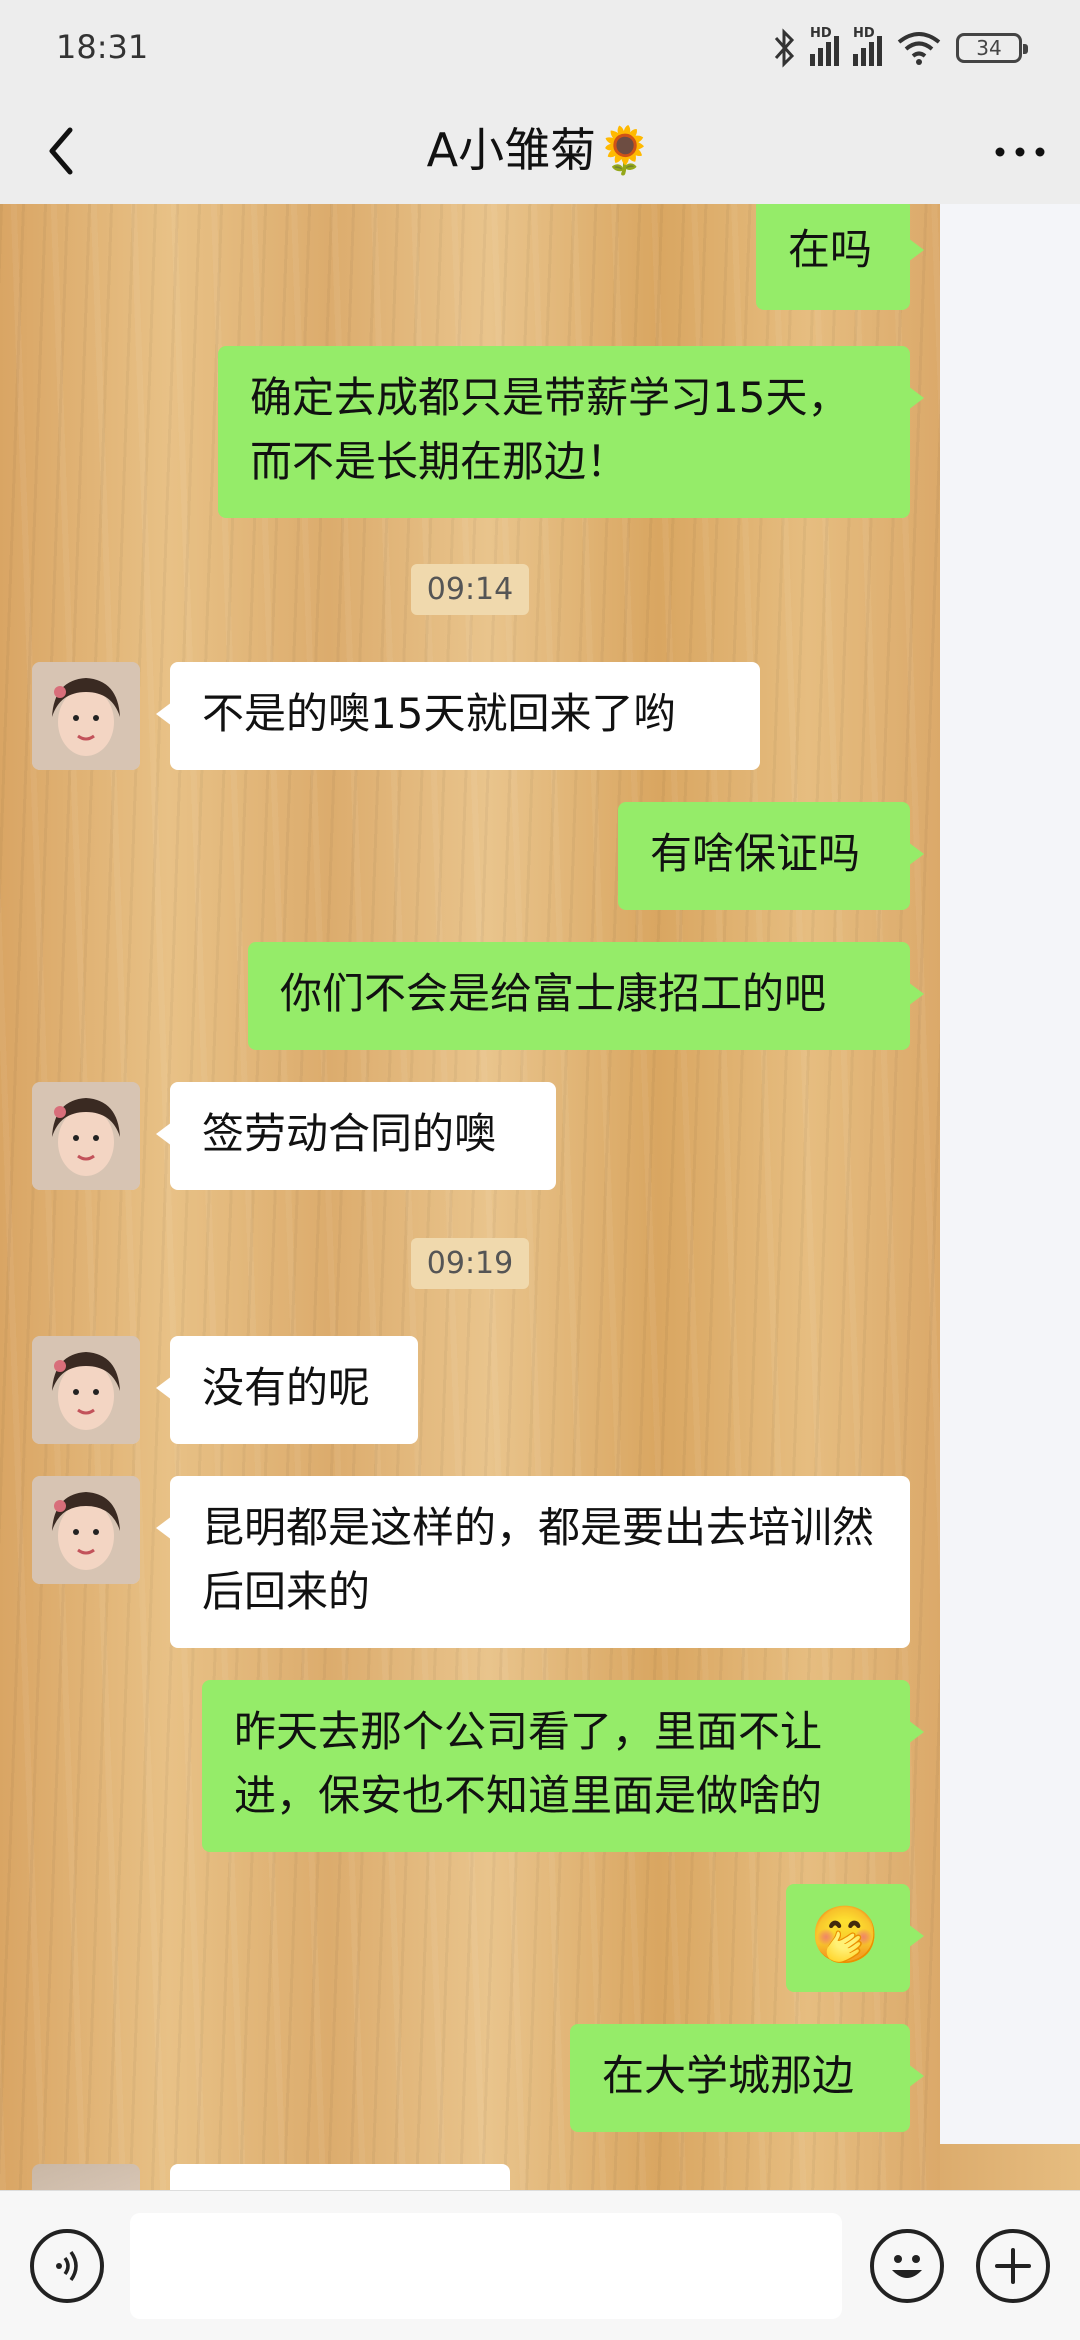 This screenshot has height=2340, width=1080. I want to click on message-sent: 你们不会是给富士康招工的吧, so click(586, 996).